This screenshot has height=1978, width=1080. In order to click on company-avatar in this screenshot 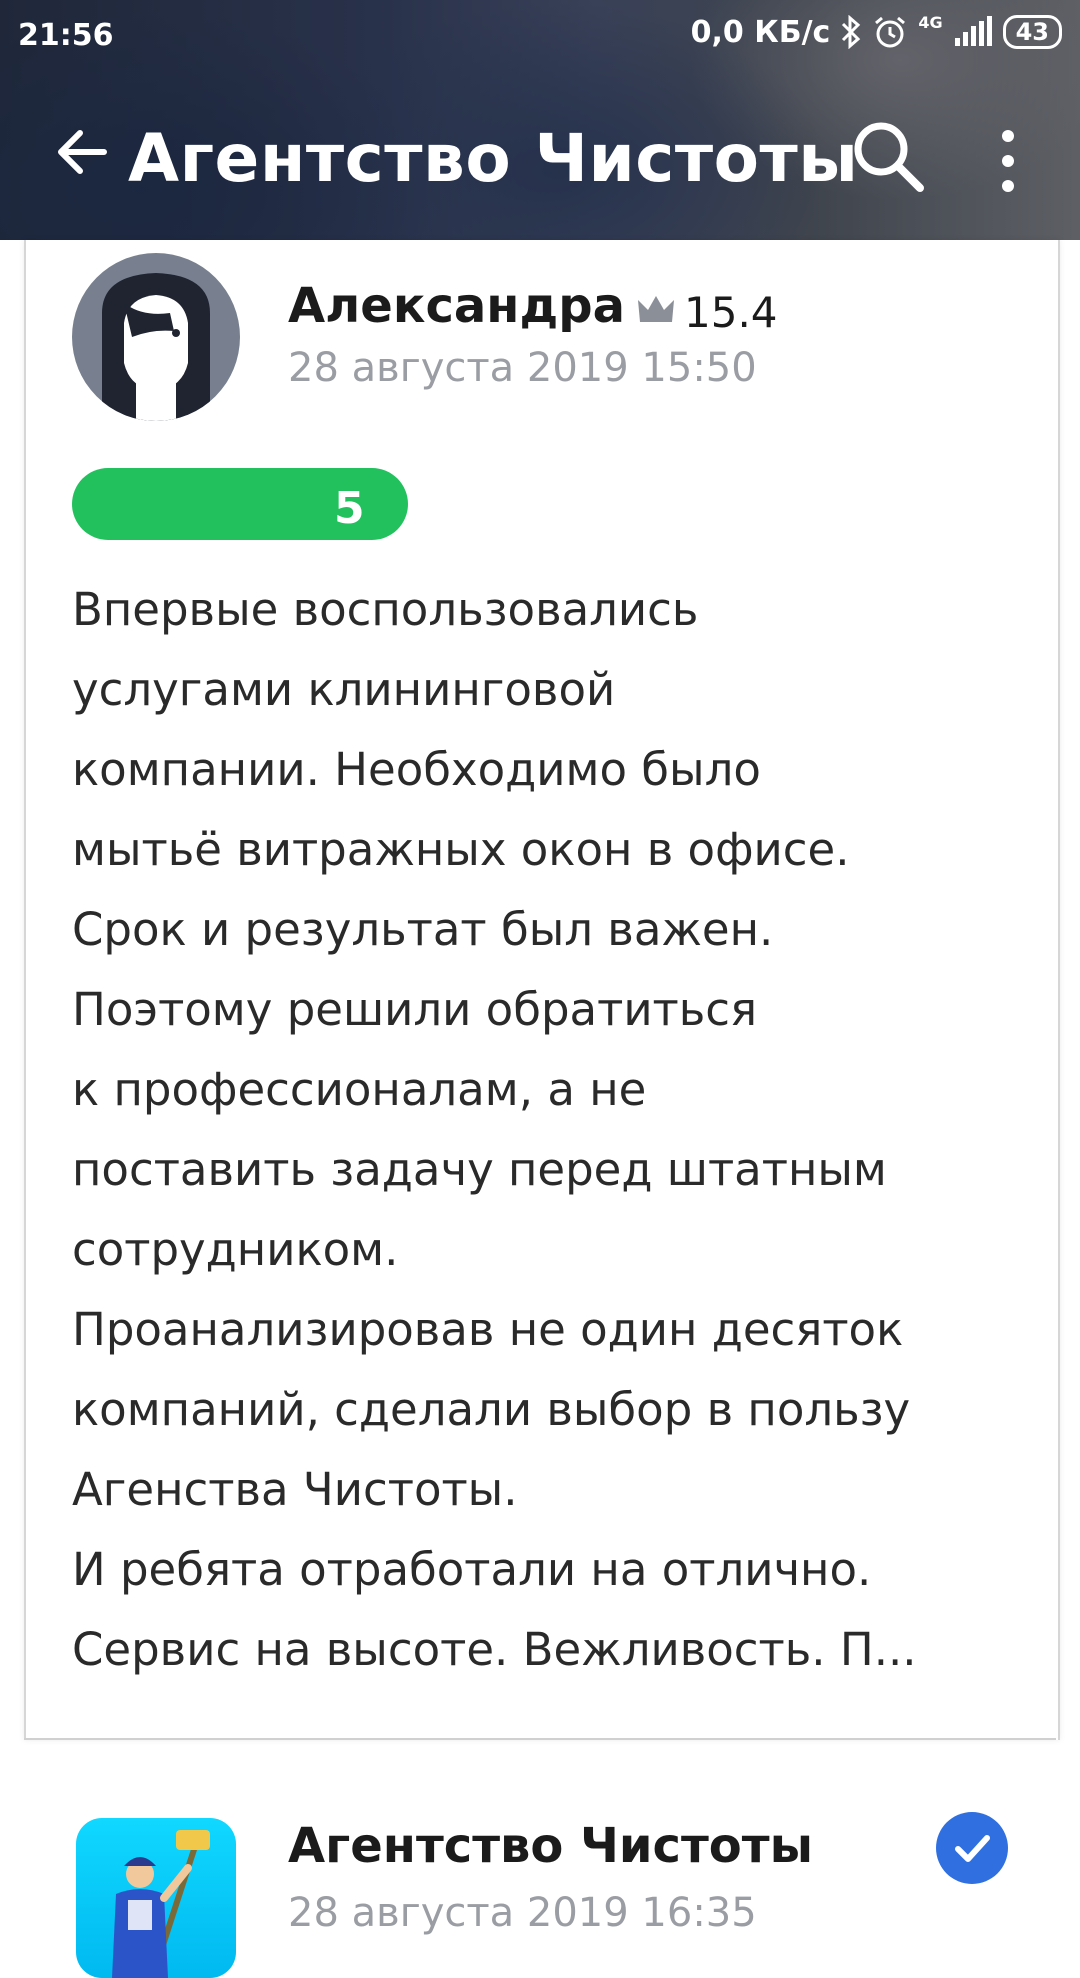, I will do `click(156, 1898)`.